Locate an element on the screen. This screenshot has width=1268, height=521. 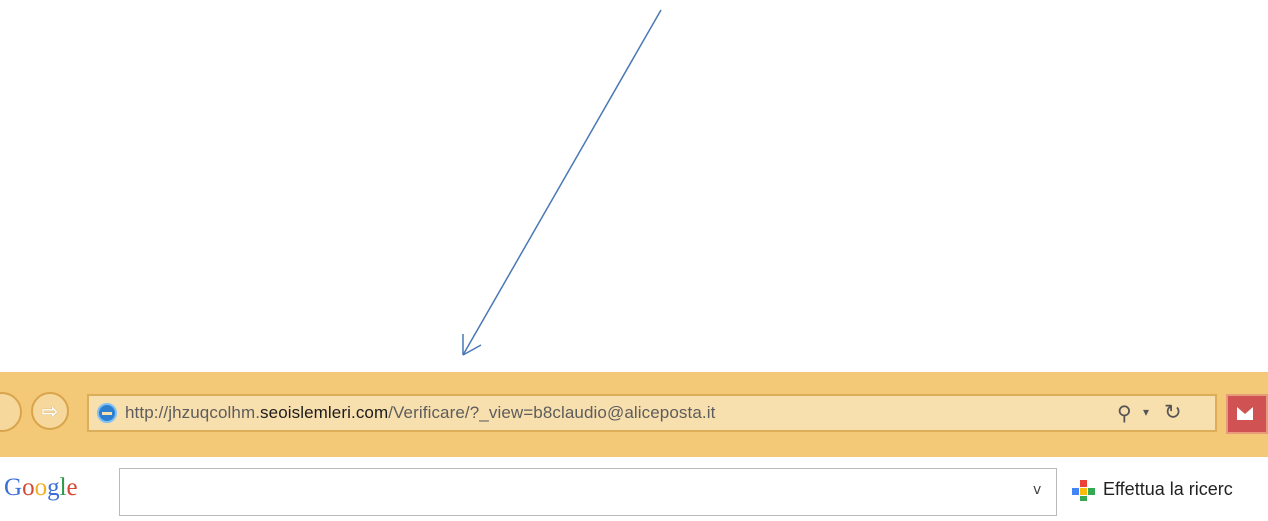
search-icon: ⚲ is located at coordinates (1129, 413).